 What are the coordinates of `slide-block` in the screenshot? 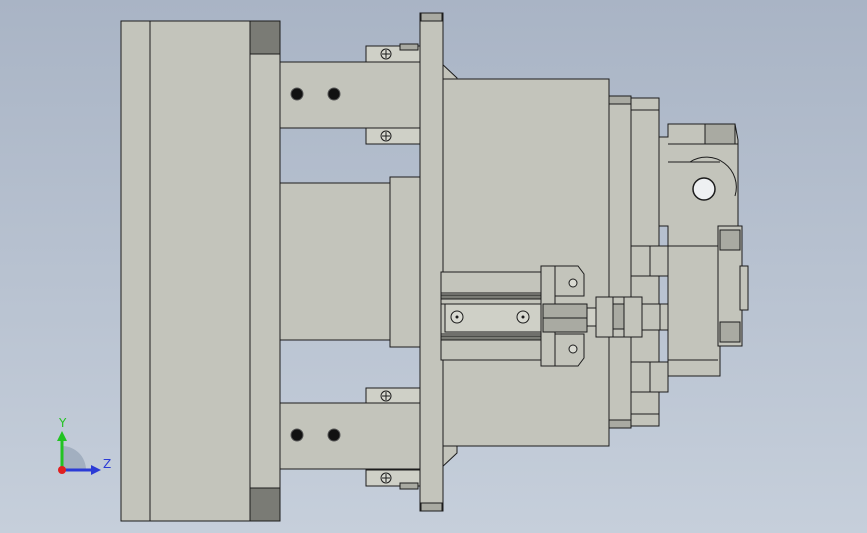 It's located at (564, 316).